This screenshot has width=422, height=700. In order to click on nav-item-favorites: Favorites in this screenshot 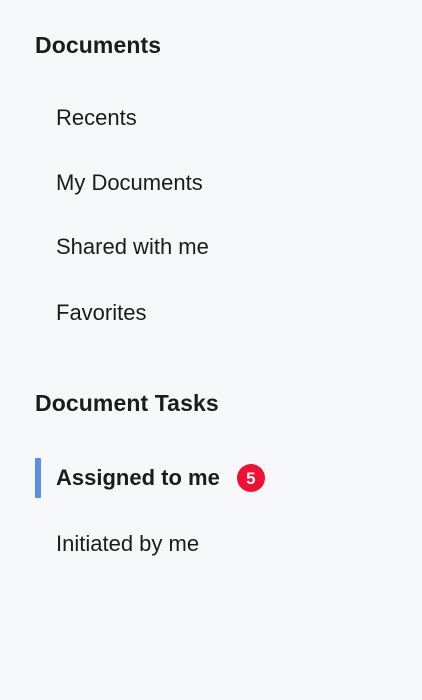, I will do `click(90, 313)`.